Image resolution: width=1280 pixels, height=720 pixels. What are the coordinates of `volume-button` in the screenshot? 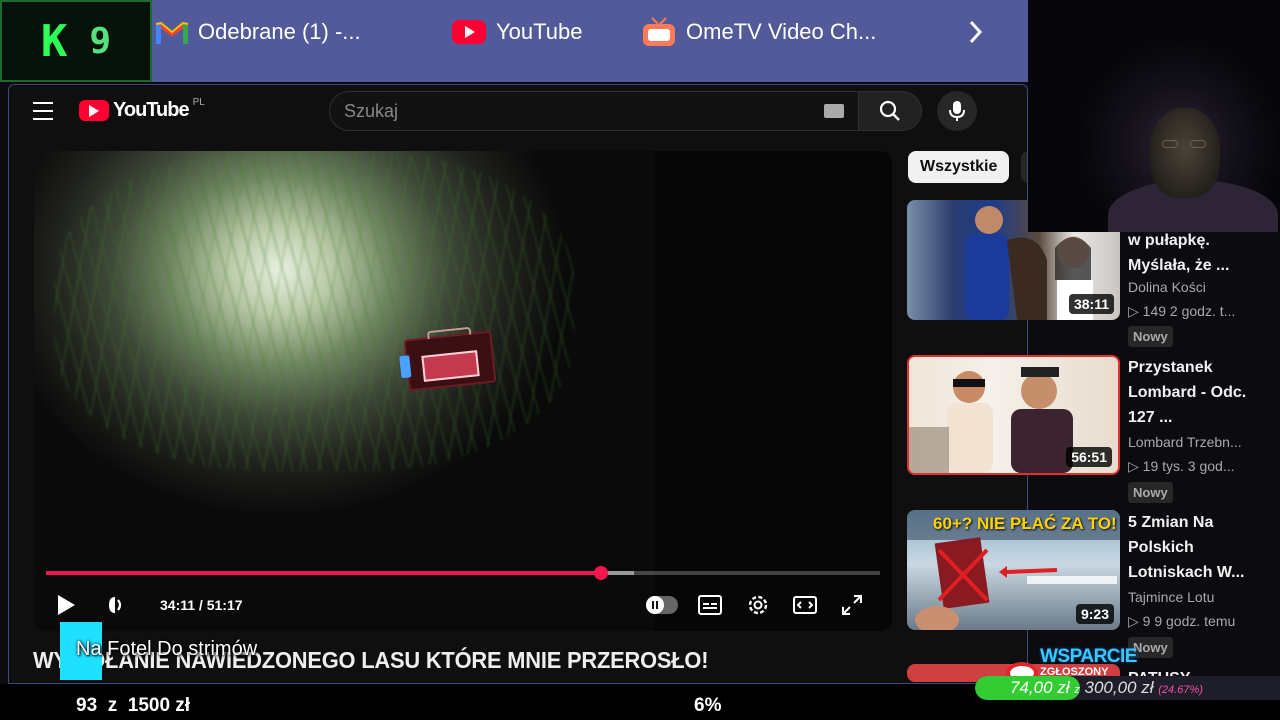 It's located at (116, 605).